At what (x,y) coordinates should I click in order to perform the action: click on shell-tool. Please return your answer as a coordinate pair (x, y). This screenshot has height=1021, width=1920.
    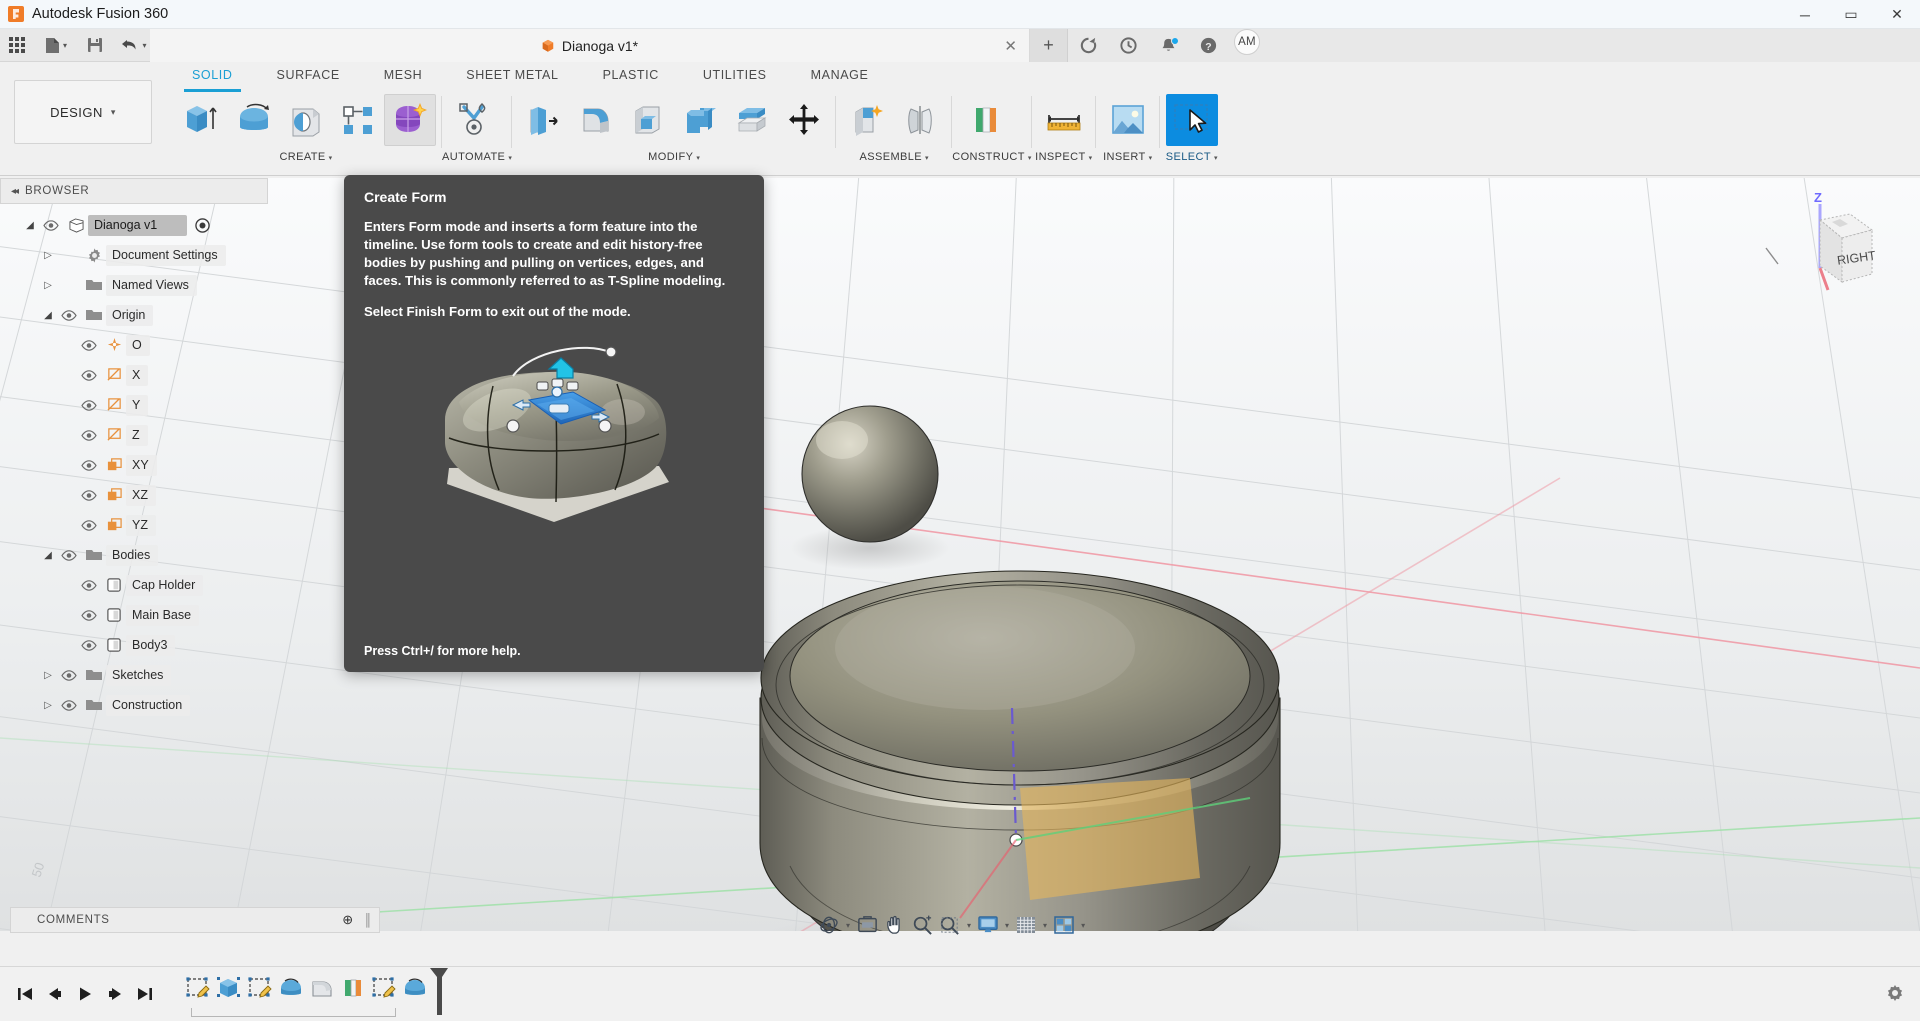
    Looking at the image, I should click on (648, 120).